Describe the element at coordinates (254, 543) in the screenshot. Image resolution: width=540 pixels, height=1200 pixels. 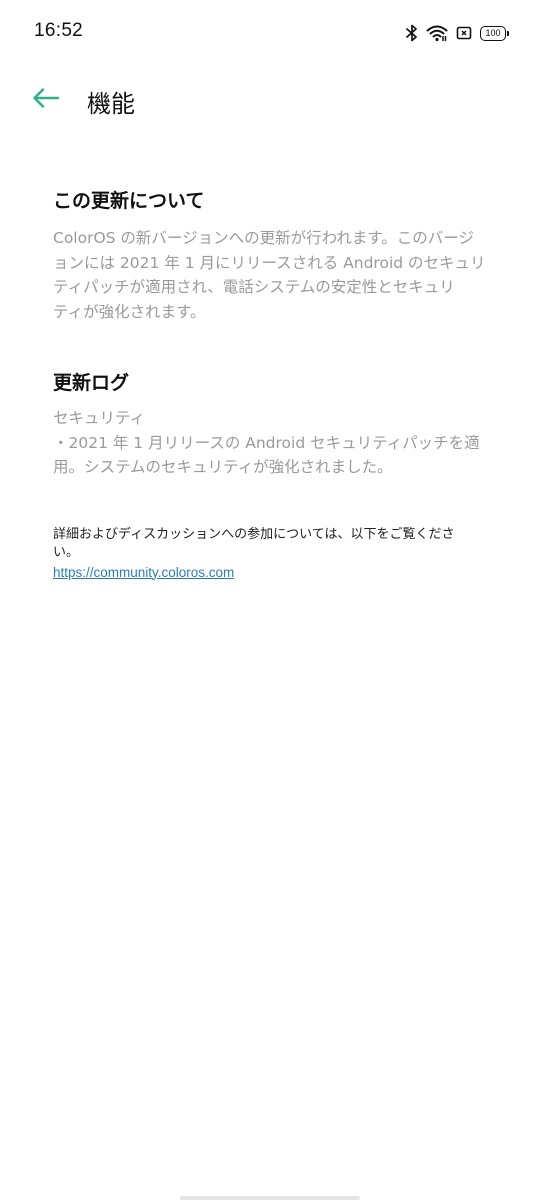
I see `footer-note: 詳細およびディスカッションへの参加については、以下をご覧くださ い。` at that location.